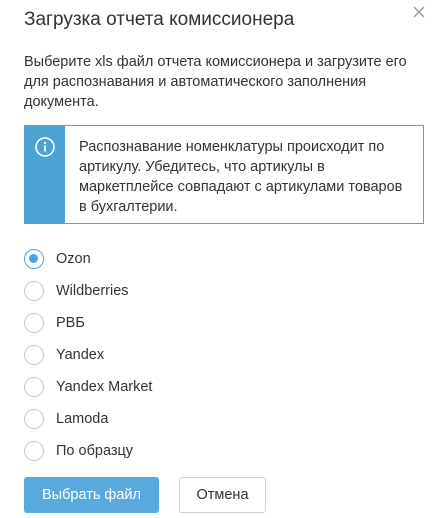 Image resolution: width=446 pixels, height=518 pixels. I want to click on cancel-button: Отмена, so click(222, 495).